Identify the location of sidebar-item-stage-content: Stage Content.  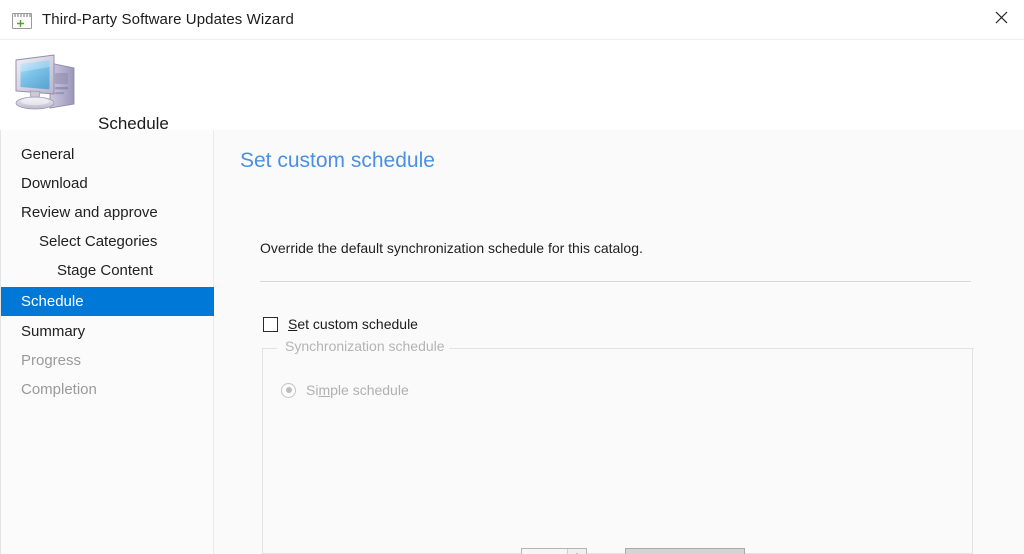
(107, 270).